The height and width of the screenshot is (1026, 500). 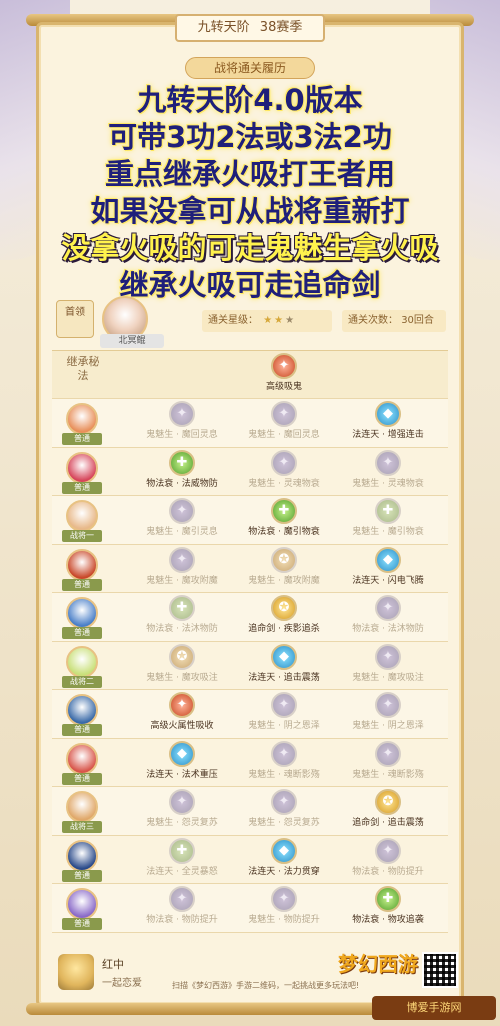 I want to click on skill-cell: ✪ 鬼魅生 · 魔攻附魔, so click(x=284, y=568).